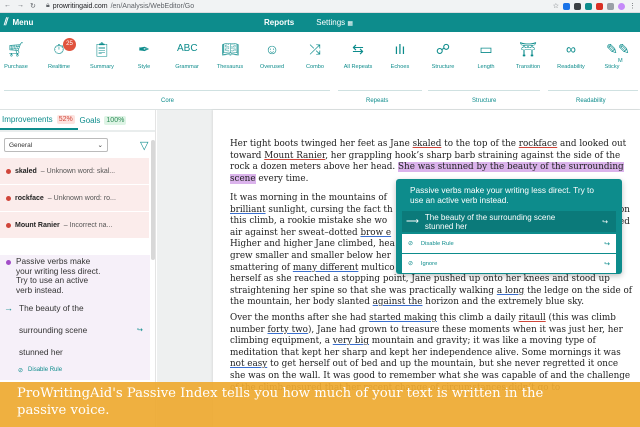 The width and height of the screenshot is (640, 427). What do you see at coordinates (510, 291) in the screenshot?
I see `style-suggestion: a long` at bounding box center [510, 291].